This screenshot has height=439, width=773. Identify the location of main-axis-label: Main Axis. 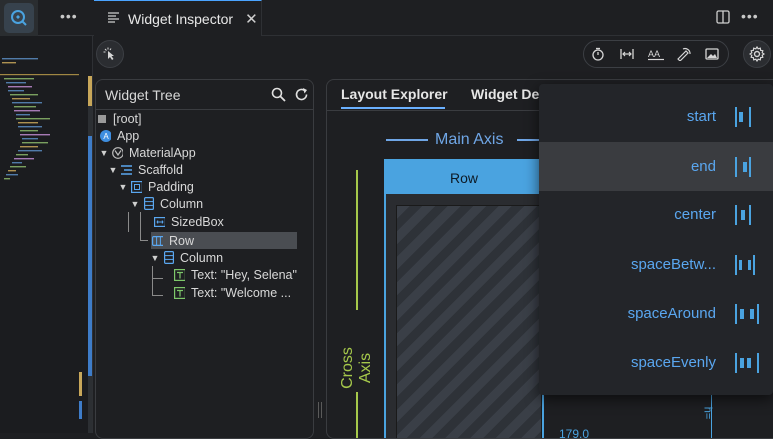
(469, 139).